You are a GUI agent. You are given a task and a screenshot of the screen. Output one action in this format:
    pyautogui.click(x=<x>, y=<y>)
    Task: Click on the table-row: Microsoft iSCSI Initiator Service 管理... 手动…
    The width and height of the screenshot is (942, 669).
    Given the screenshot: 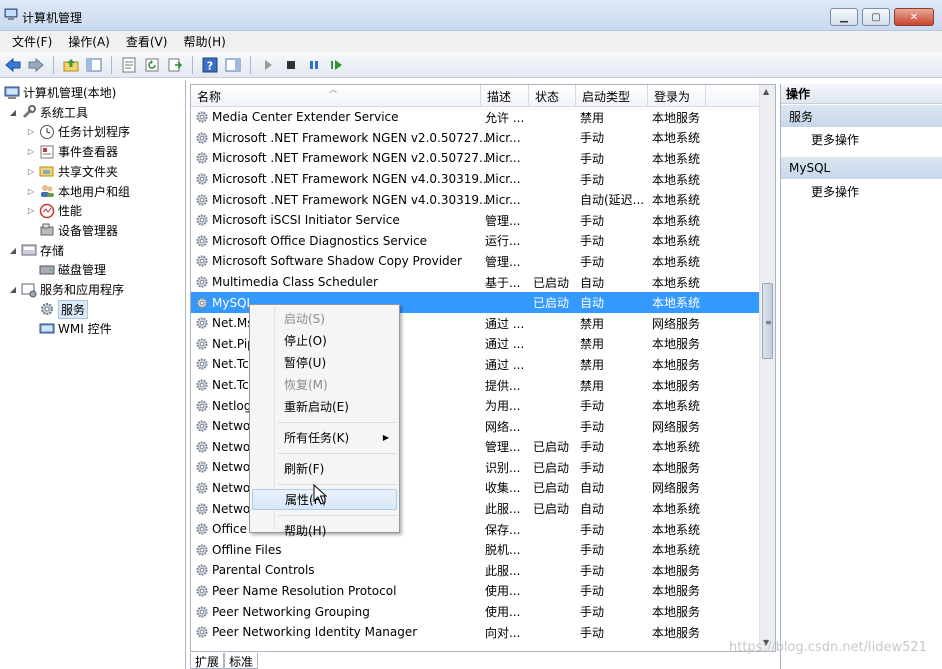 What is the action you would take?
    pyautogui.click(x=476, y=220)
    